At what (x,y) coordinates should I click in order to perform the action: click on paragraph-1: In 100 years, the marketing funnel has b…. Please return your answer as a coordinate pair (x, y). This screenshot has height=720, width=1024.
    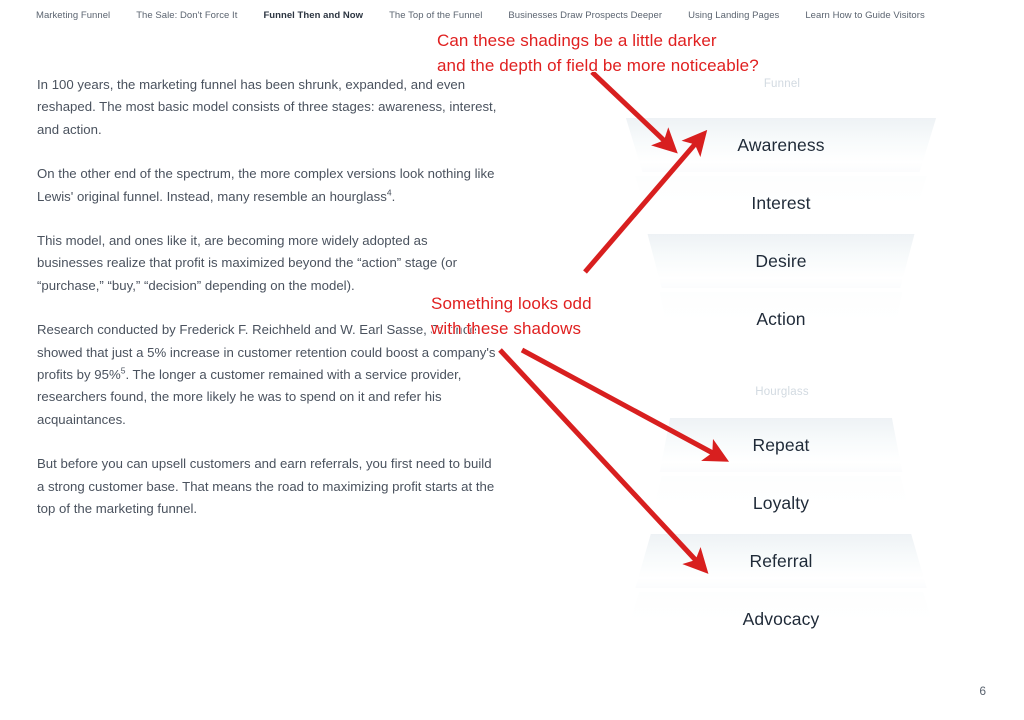
    Looking at the image, I should click on (267, 107).